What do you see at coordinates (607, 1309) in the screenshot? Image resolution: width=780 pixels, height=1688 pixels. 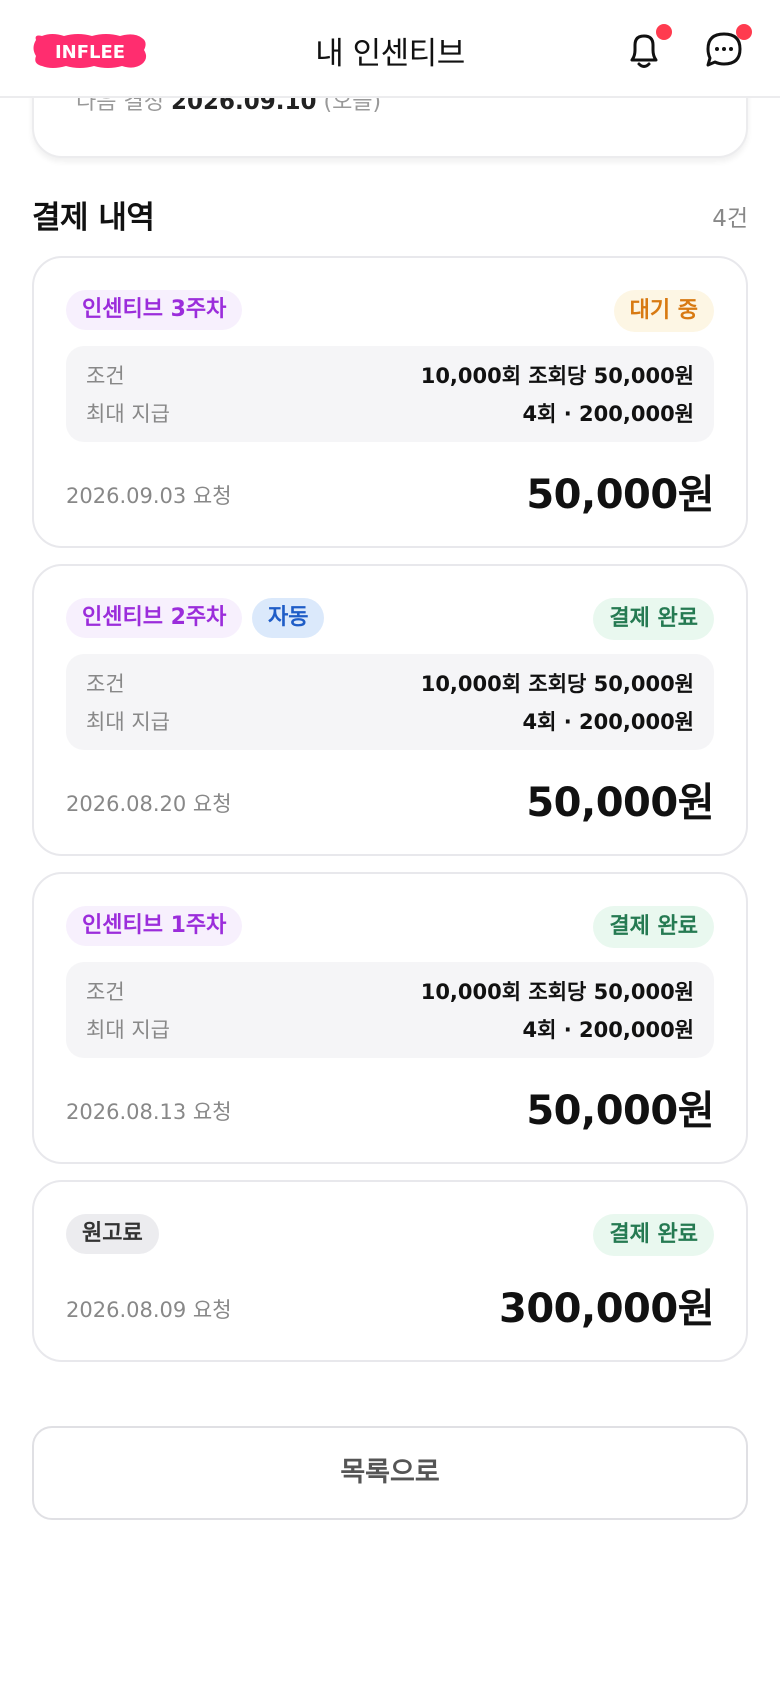 I see `payment-amount: 300,000원` at bounding box center [607, 1309].